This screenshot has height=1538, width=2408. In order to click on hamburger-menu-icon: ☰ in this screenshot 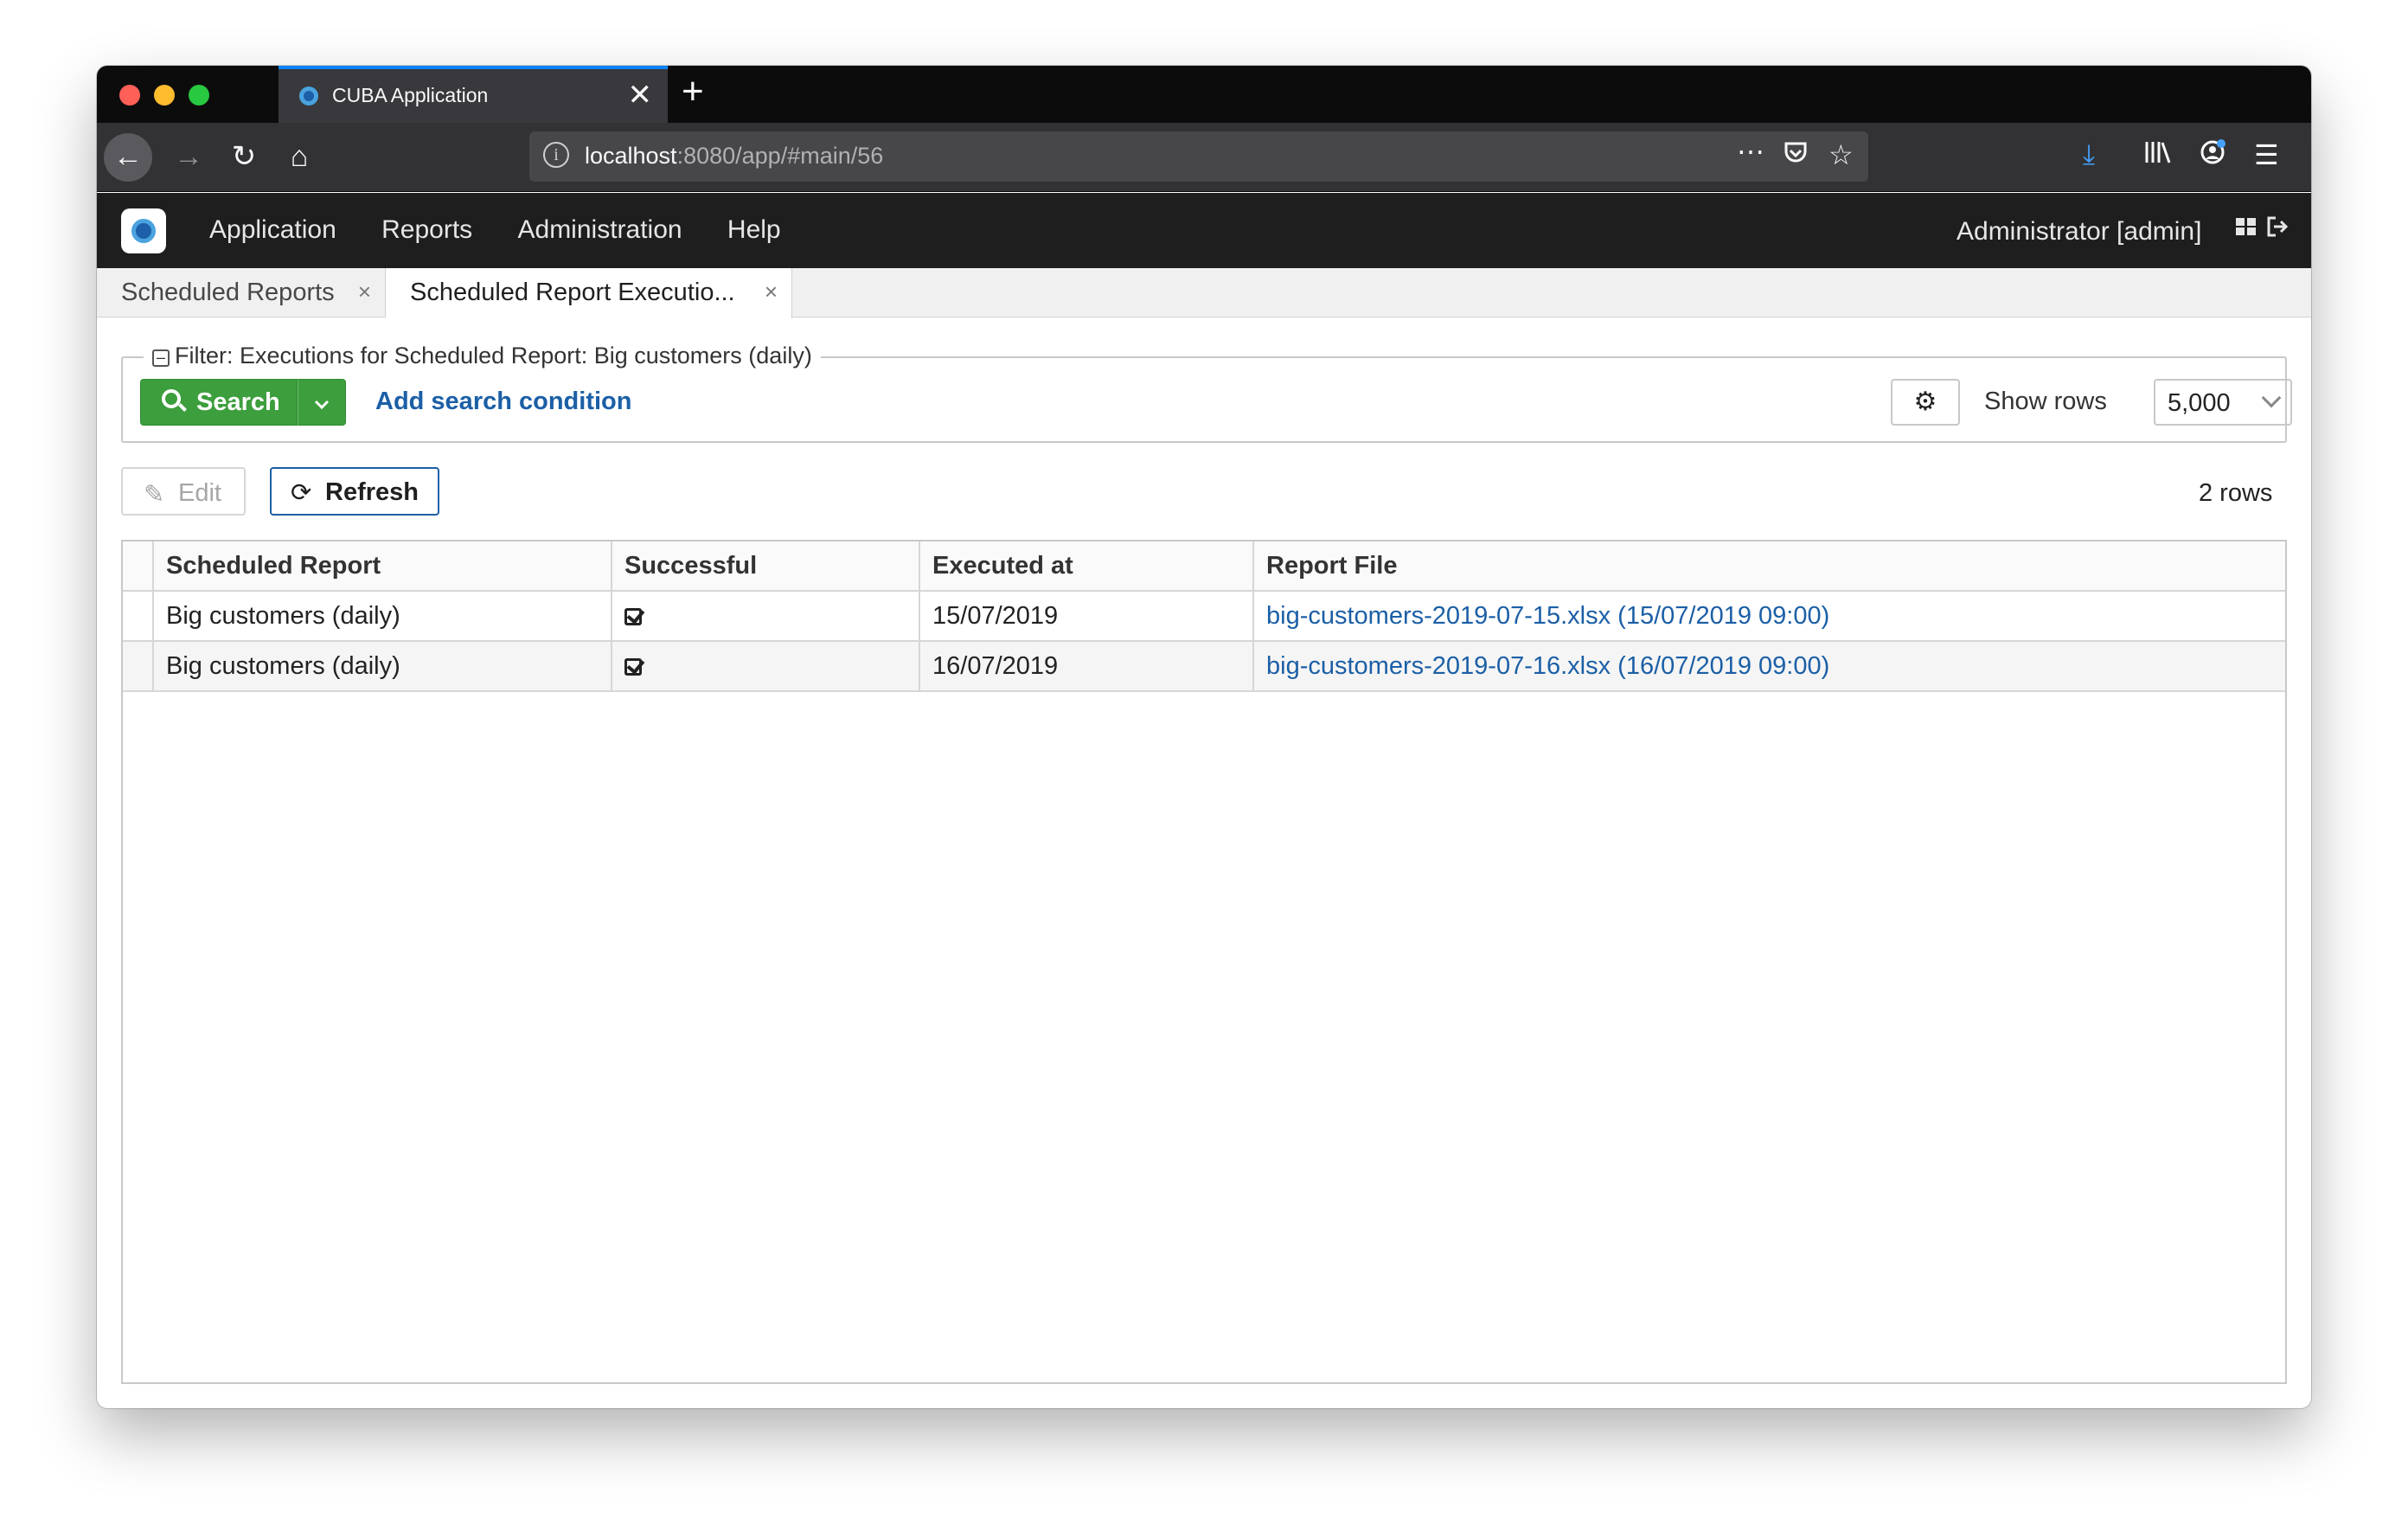, I will do `click(2266, 154)`.